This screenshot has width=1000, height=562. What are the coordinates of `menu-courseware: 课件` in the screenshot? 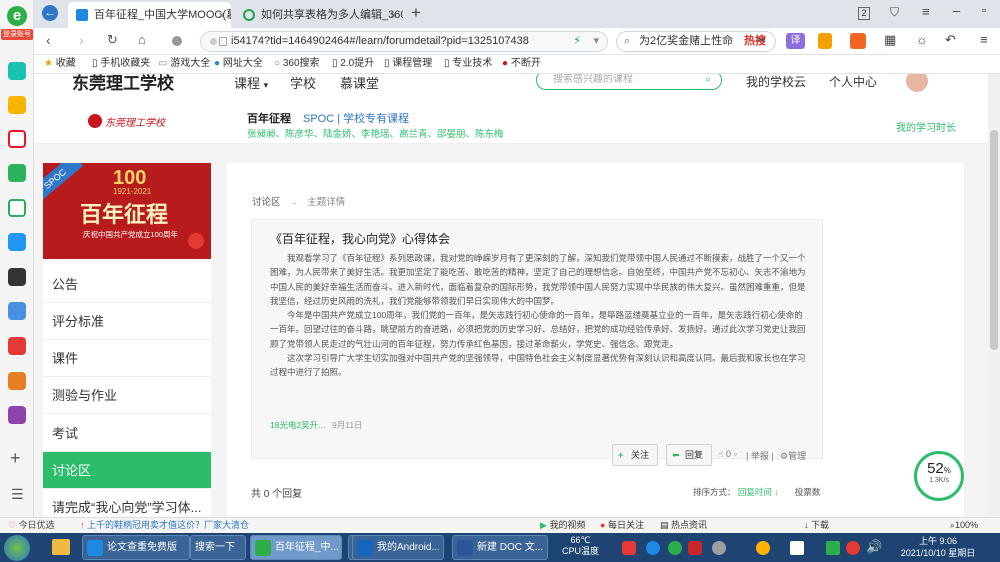 It's located at (127, 358).